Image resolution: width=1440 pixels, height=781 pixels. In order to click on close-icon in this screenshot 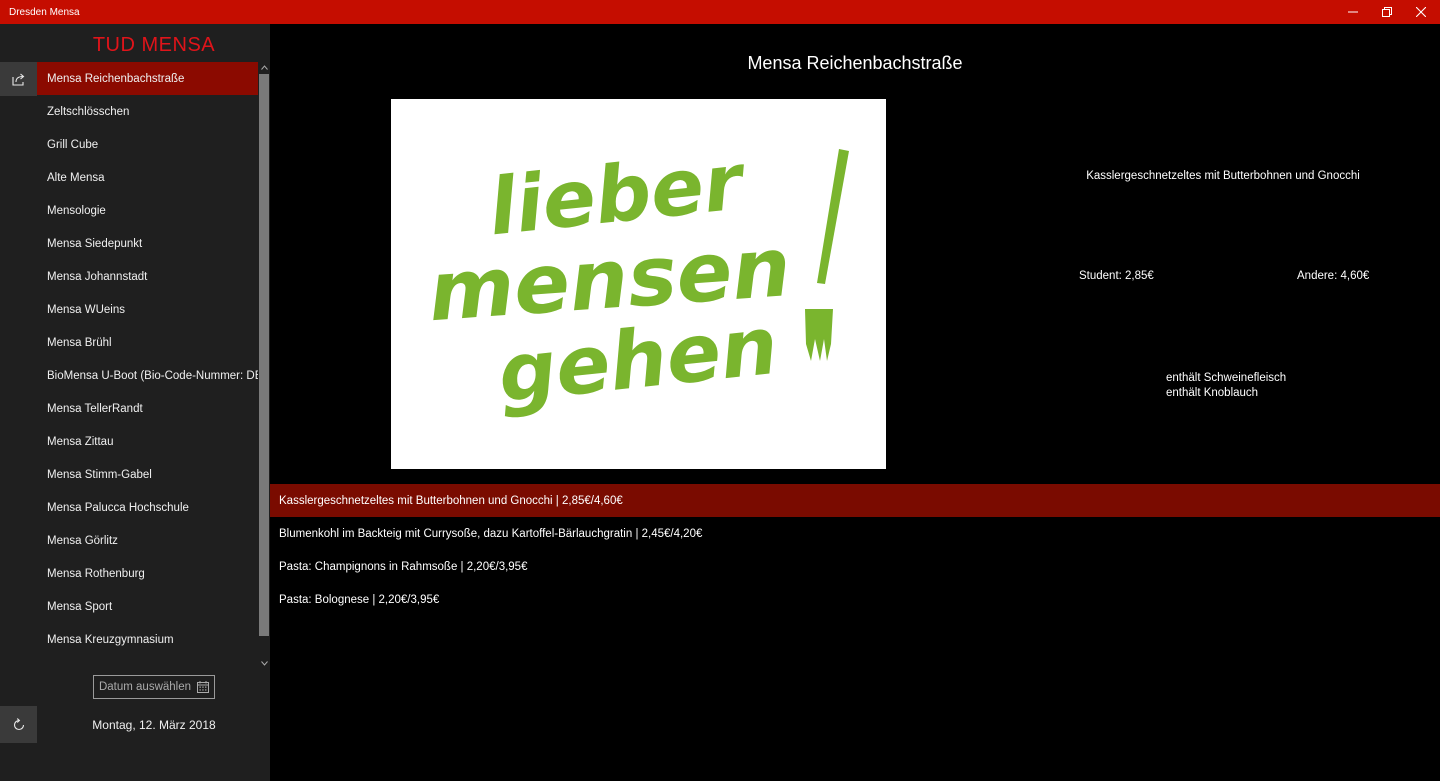, I will do `click(1421, 12)`.